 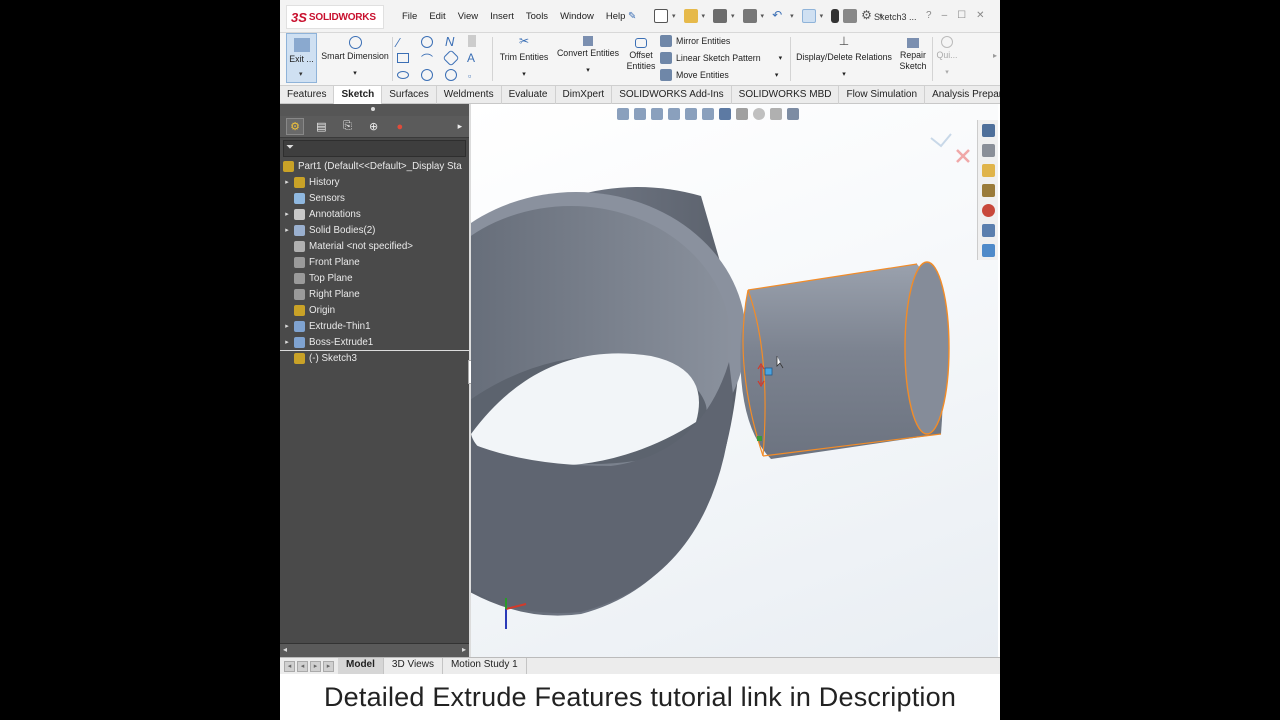 I want to click on view-palette-icon, so click(x=988, y=190).